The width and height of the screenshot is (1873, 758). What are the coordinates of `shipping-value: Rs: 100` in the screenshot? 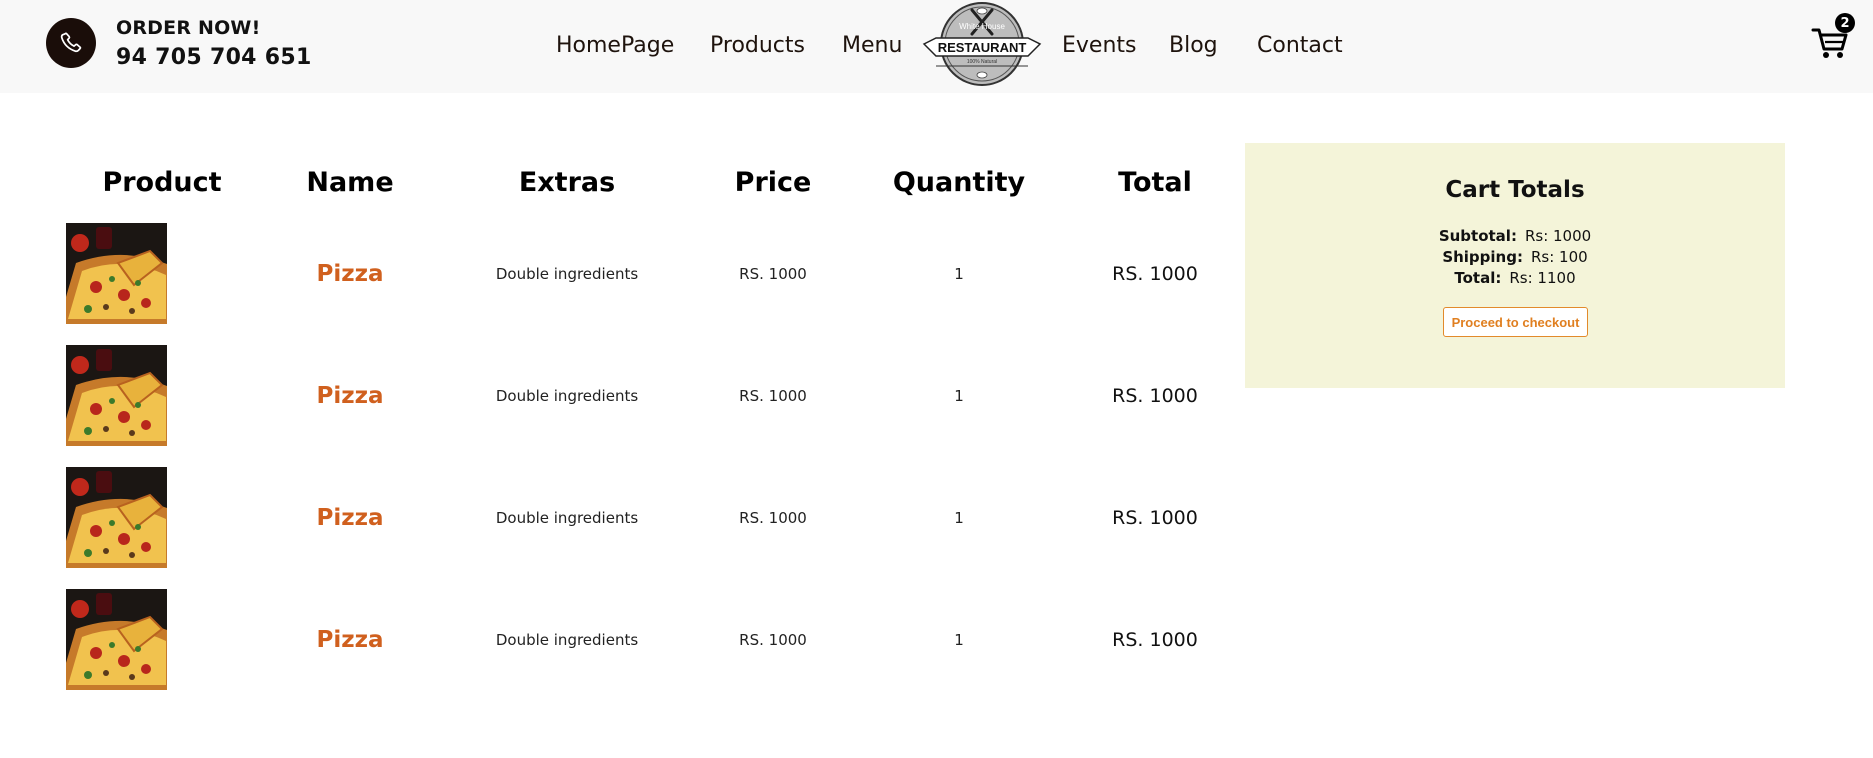 It's located at (1559, 257).